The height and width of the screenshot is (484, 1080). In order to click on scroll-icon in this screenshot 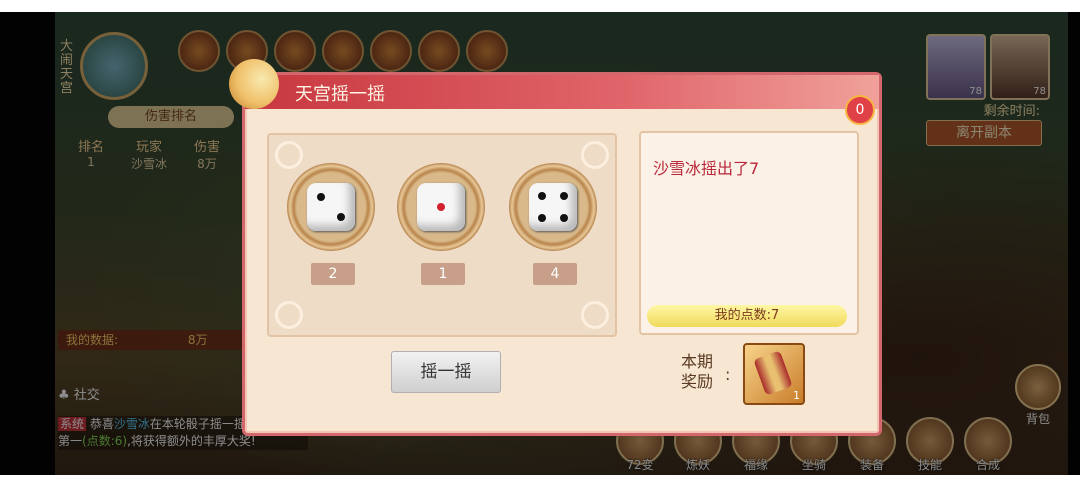, I will do `click(773, 373)`.